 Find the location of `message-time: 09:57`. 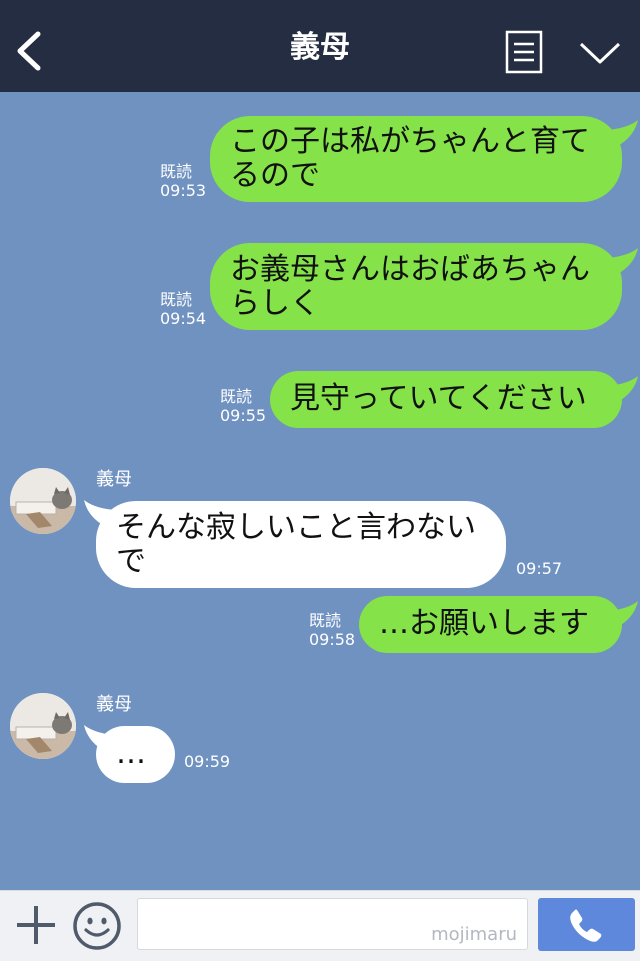

message-time: 09:57 is located at coordinates (539, 568).